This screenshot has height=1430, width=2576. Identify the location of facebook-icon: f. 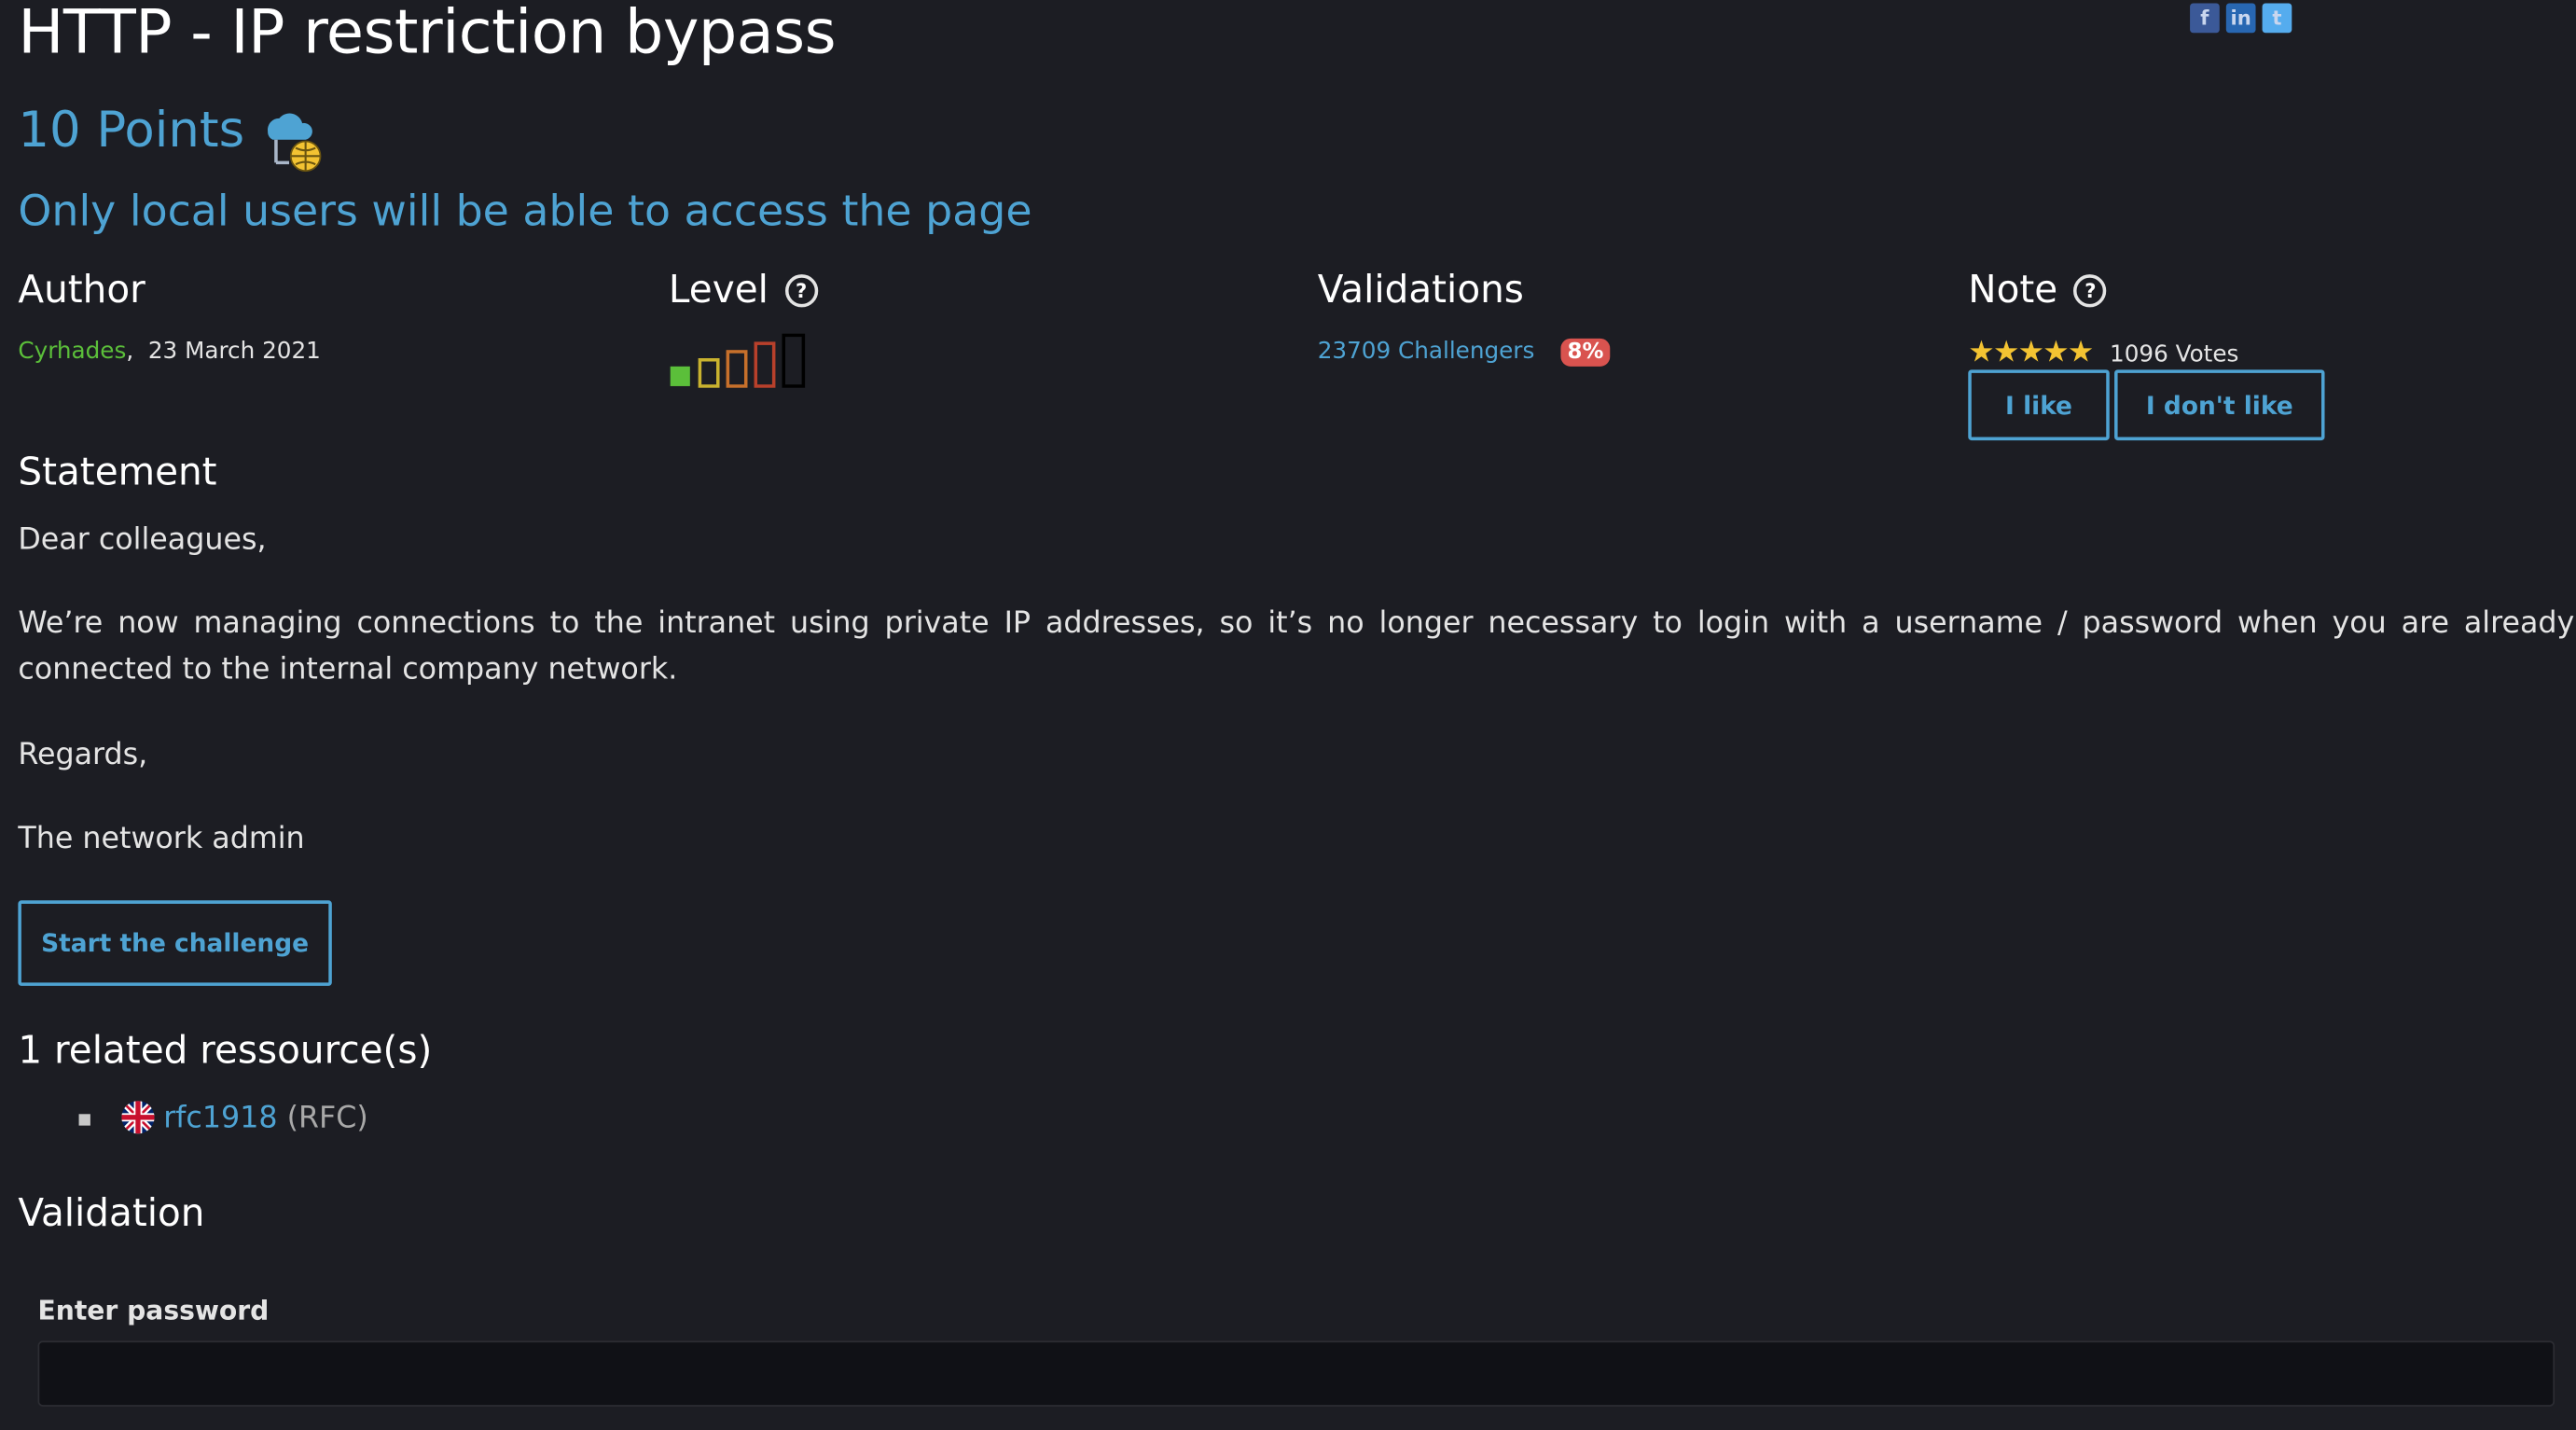
(2205, 18).